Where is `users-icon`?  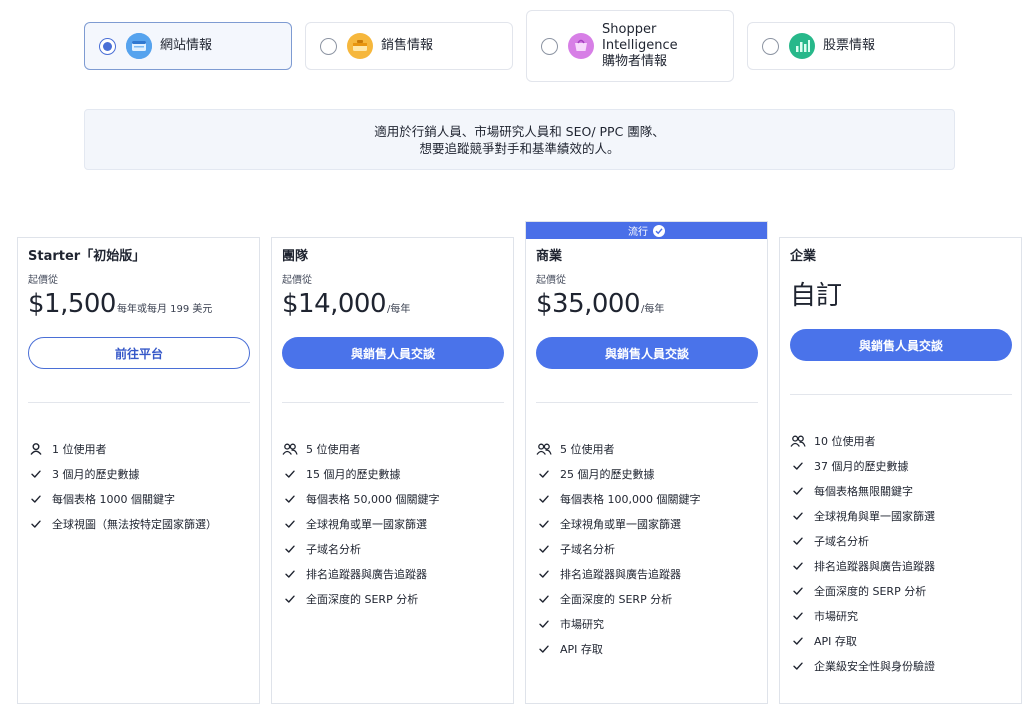 users-icon is located at coordinates (290, 449).